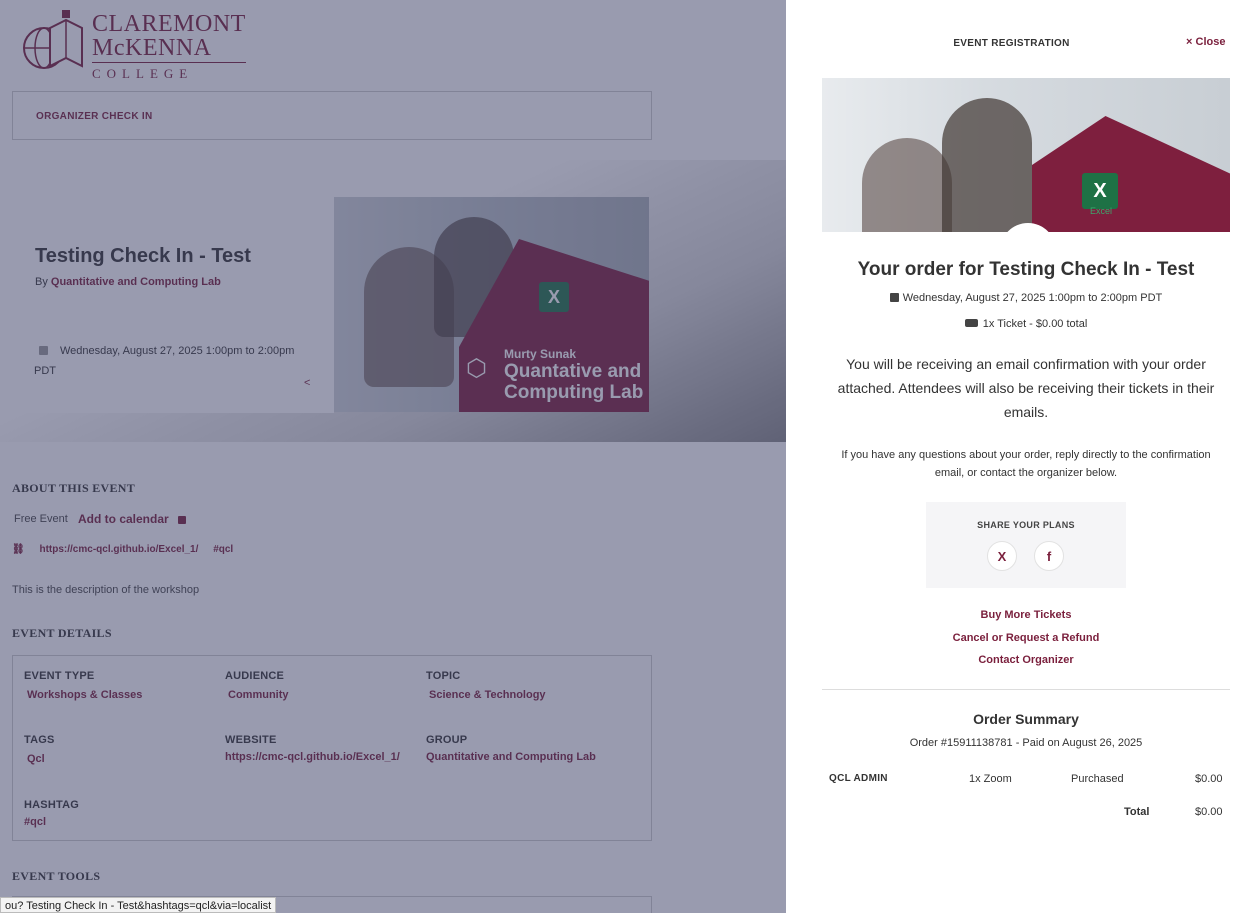 The height and width of the screenshot is (913, 1253). What do you see at coordinates (1026, 545) in the screenshot?
I see `share-plans-box: SHARE YOUR PLANS X f` at bounding box center [1026, 545].